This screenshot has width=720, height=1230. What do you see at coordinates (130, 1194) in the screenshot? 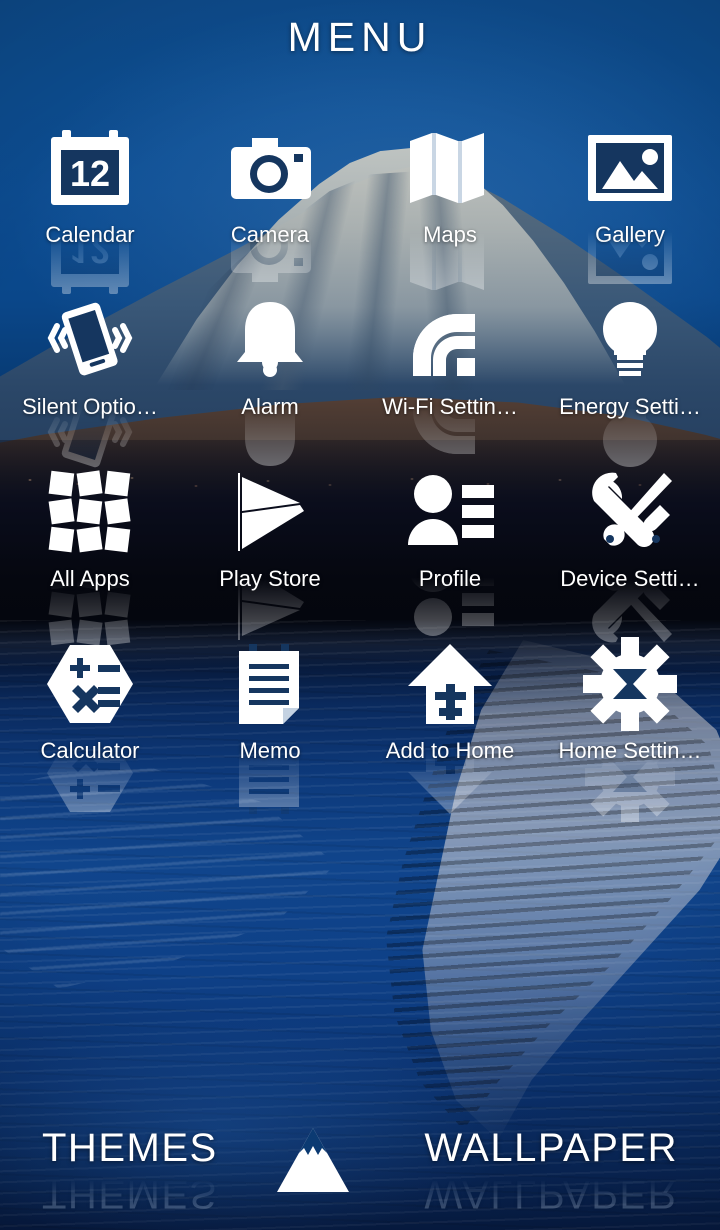
I see `themes-label-reflection: THEMES` at bounding box center [130, 1194].